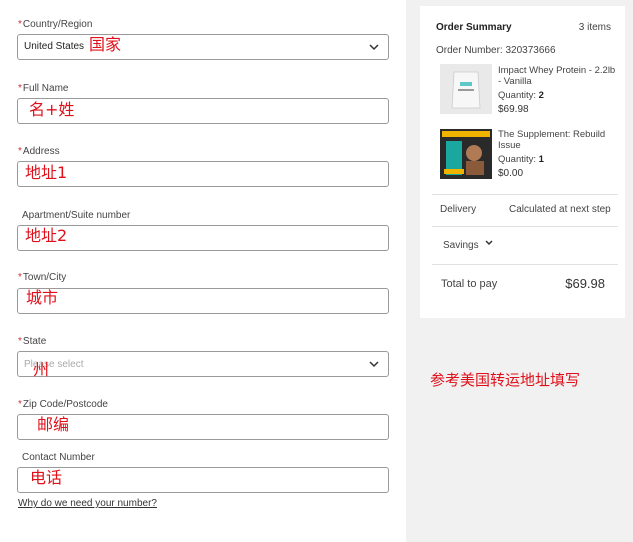  What do you see at coordinates (46, 172) in the screenshot?
I see `address-annotation: 地址1` at bounding box center [46, 172].